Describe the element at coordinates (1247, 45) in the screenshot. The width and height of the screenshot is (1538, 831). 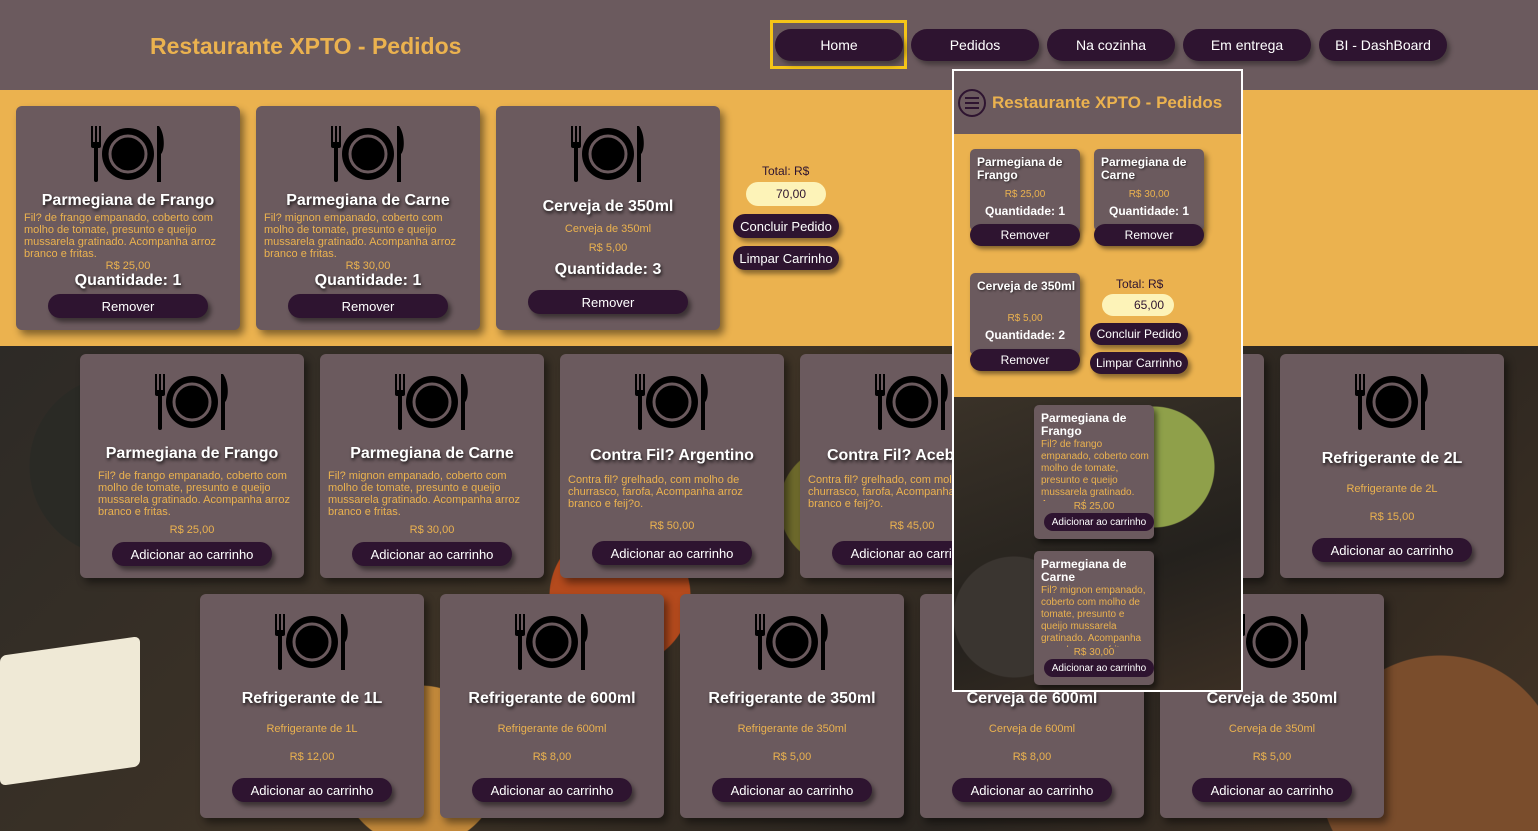
I see `nav-em-entrega-button: Em entrega` at that location.